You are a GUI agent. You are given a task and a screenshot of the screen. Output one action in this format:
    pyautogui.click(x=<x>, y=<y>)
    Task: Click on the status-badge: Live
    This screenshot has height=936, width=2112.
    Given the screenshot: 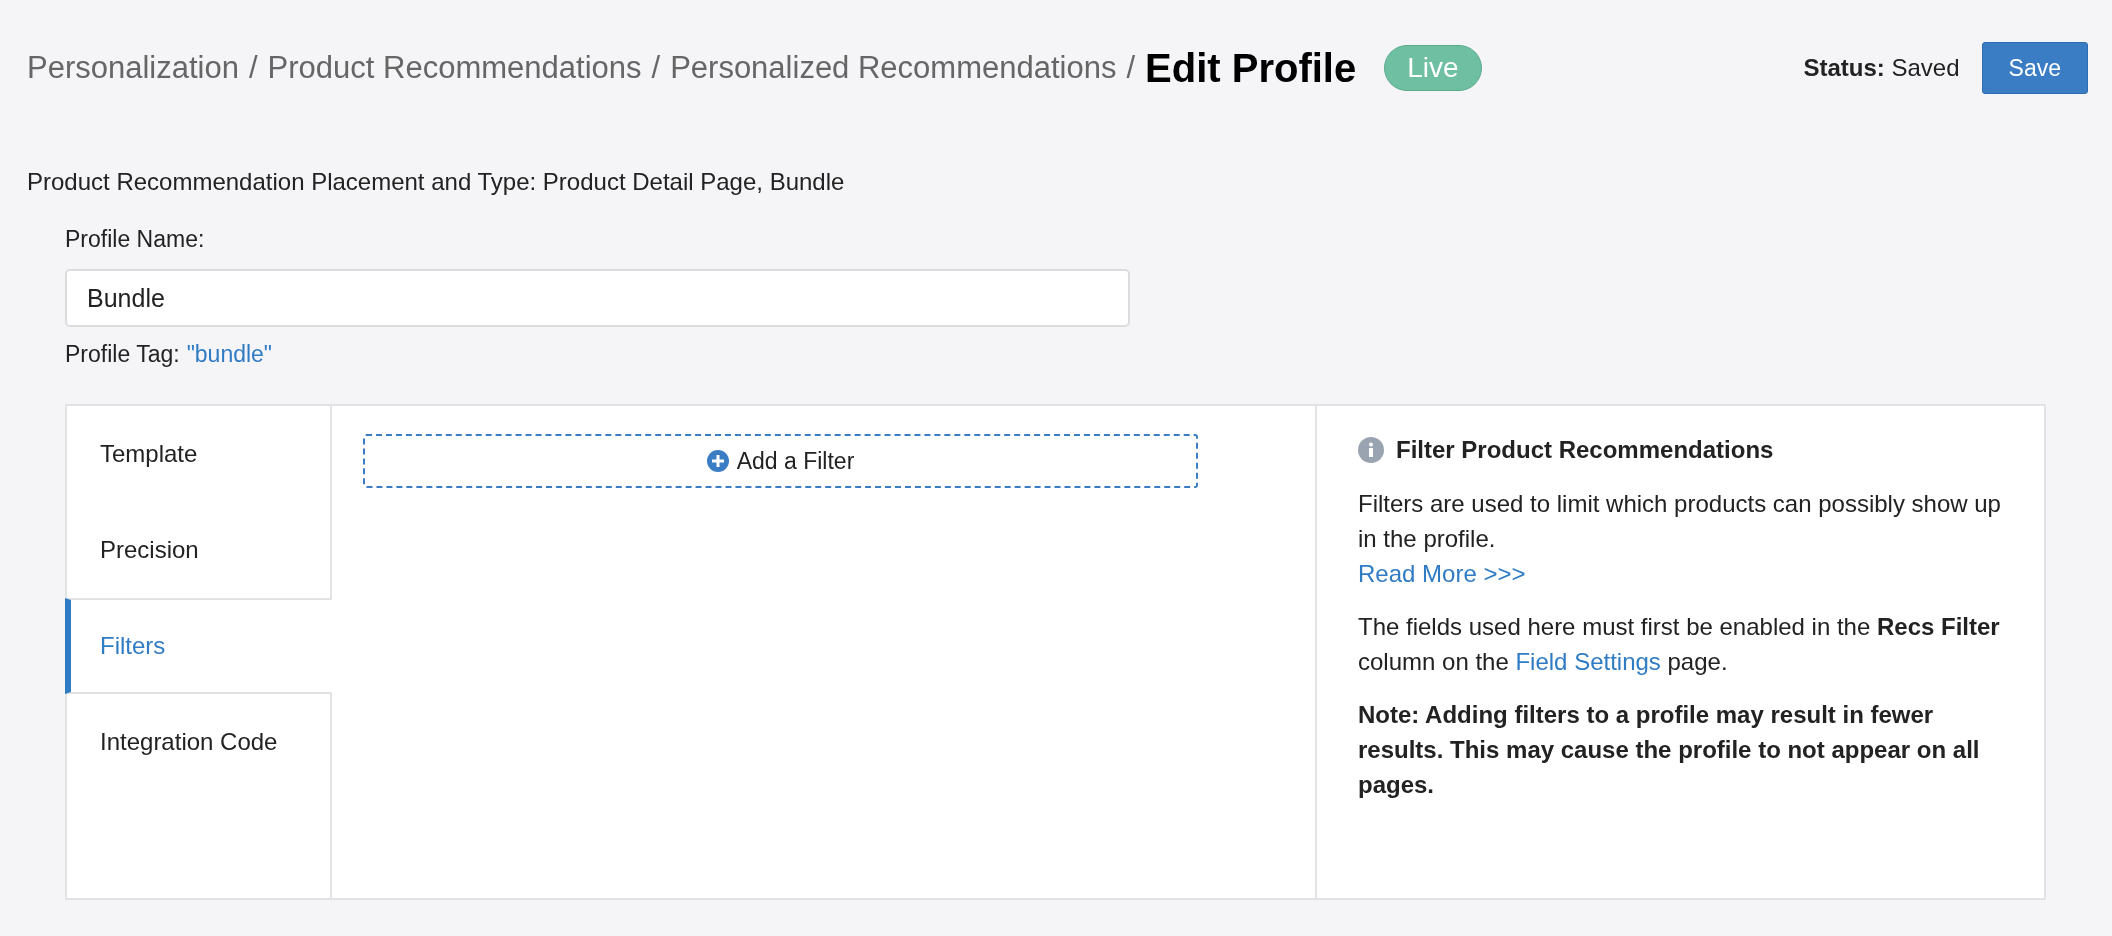 What is the action you would take?
    pyautogui.click(x=1433, y=68)
    